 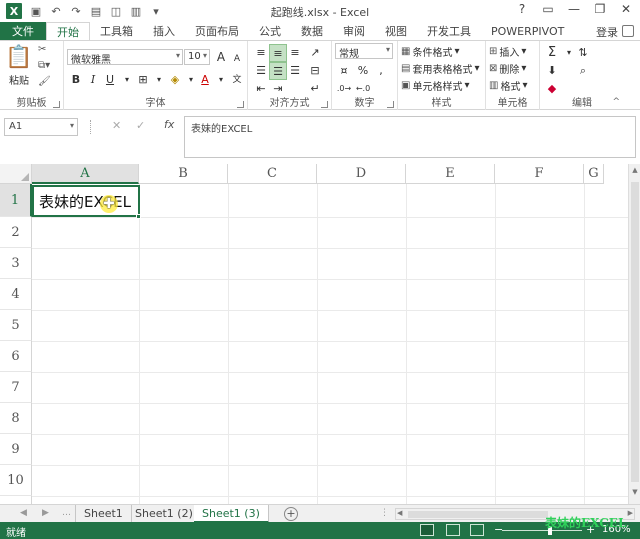 I want to click on vertical-scrollbar: ▲ ▼, so click(x=634, y=334).